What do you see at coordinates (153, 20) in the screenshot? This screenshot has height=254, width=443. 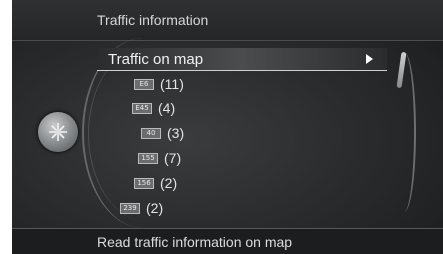 I see `page-title: Traffic information` at bounding box center [153, 20].